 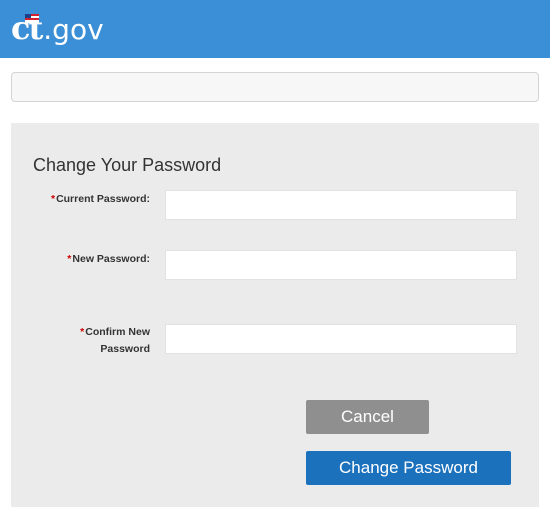 What do you see at coordinates (341, 339) in the screenshot?
I see `confirm-new-password-input` at bounding box center [341, 339].